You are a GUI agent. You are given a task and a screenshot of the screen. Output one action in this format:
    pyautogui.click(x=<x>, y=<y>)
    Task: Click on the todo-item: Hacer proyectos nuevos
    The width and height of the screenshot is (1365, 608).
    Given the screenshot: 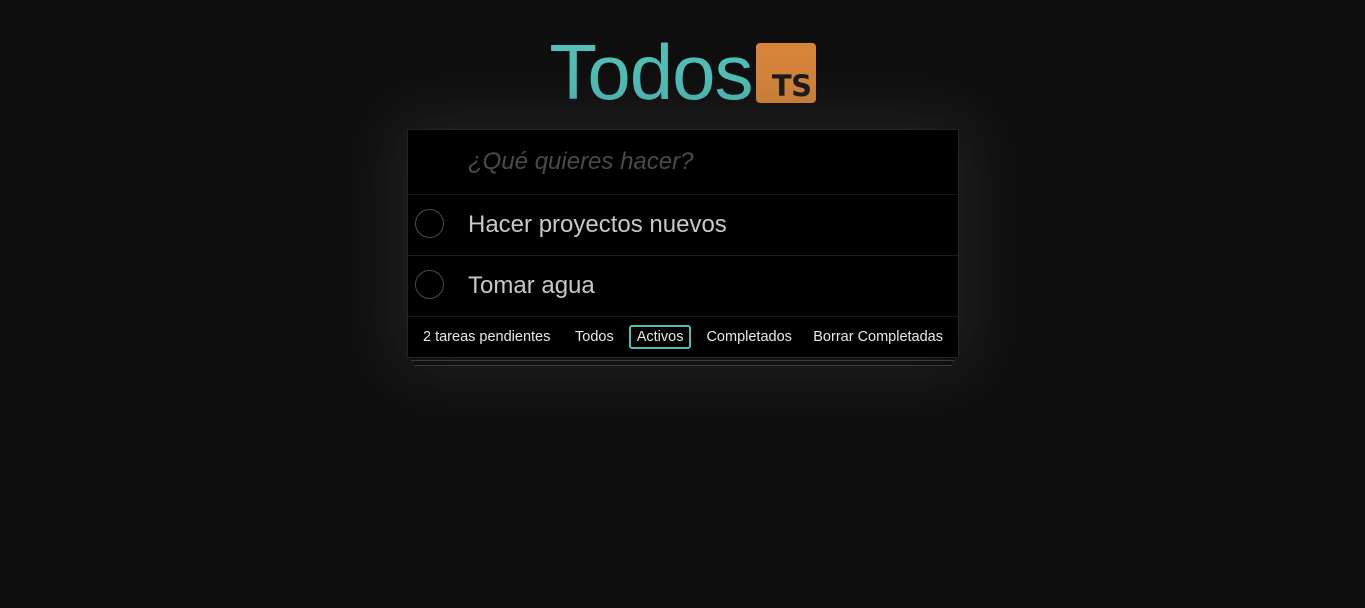 What is the action you would take?
    pyautogui.click(x=683, y=225)
    